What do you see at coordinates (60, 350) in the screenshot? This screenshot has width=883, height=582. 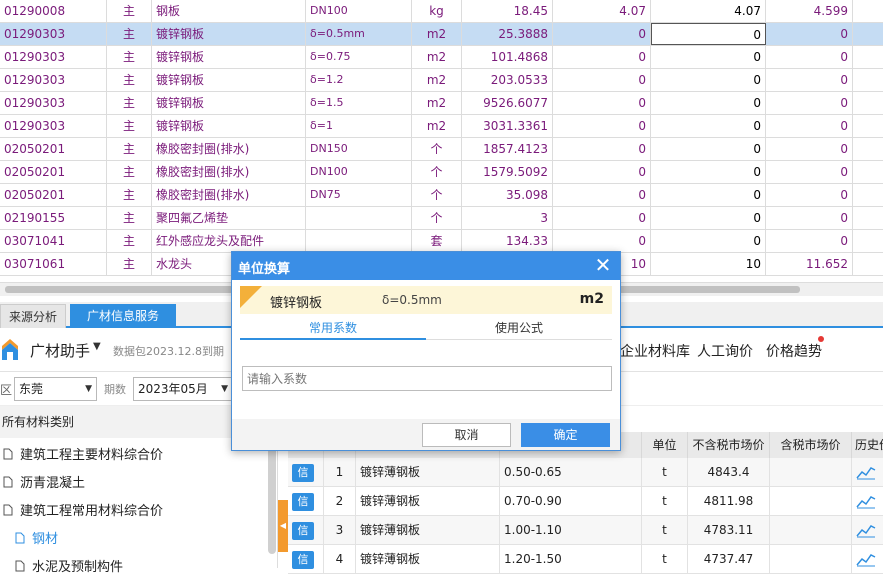 I see `assistant-title: 广材助手` at bounding box center [60, 350].